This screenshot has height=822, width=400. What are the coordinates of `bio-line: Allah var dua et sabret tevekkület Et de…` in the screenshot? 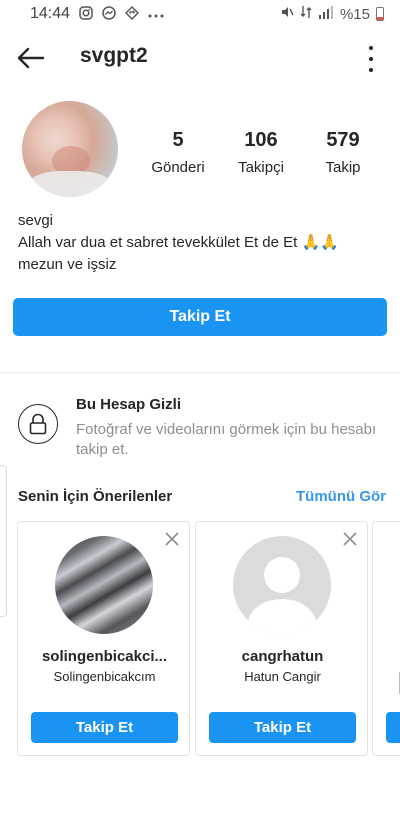 It's located at (178, 242).